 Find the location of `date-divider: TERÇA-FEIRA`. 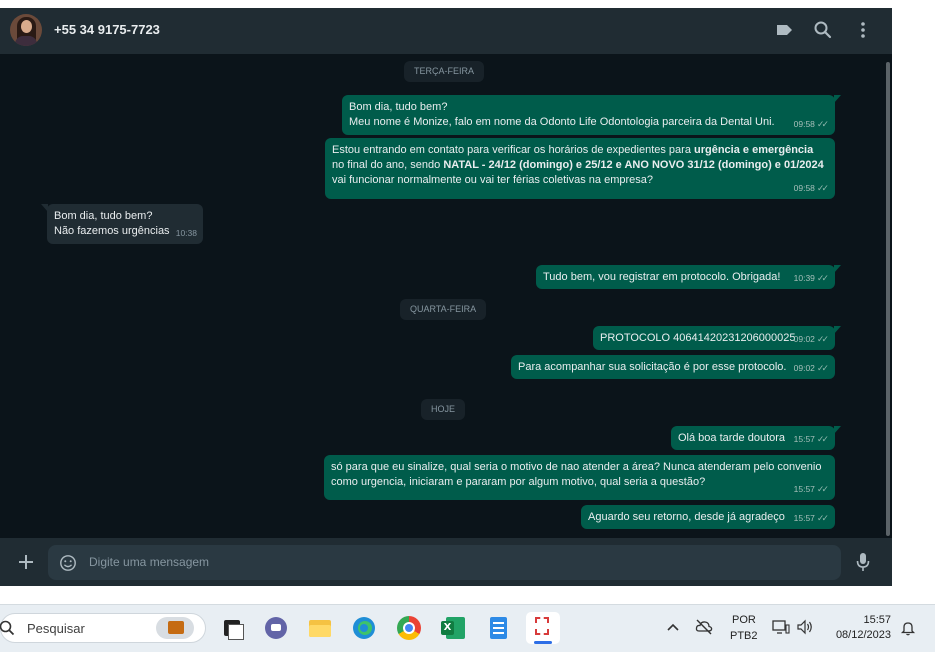

date-divider: TERÇA-FEIRA is located at coordinates (444, 71).